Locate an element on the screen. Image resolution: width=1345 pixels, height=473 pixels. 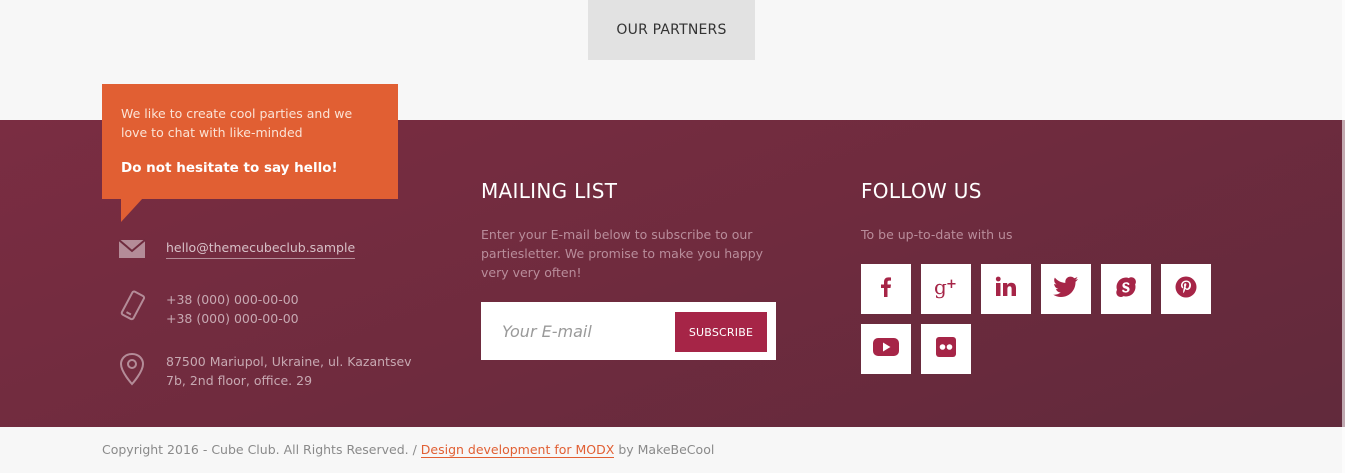
youtube-icon is located at coordinates (886, 349).